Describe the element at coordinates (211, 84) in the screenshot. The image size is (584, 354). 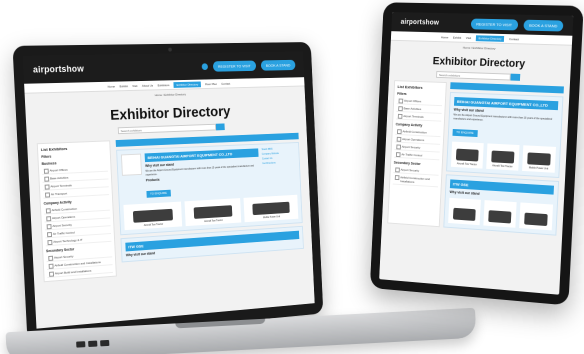
I see `nav-floorplan: Floor Plan` at that location.